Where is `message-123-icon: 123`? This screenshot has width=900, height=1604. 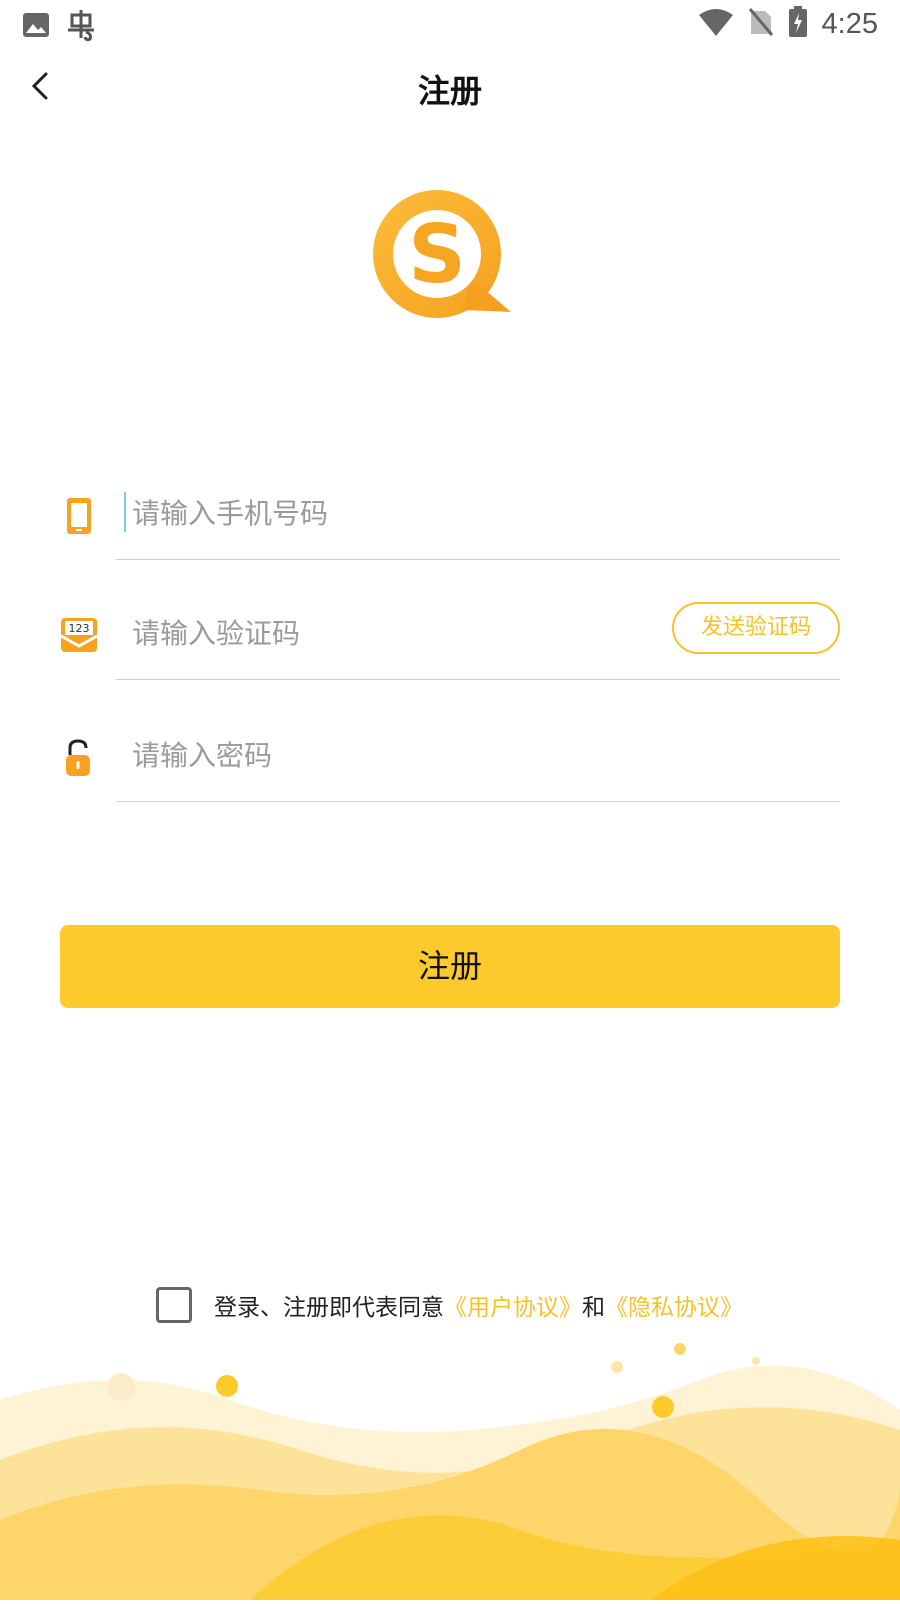 message-123-icon: 123 is located at coordinates (80, 636).